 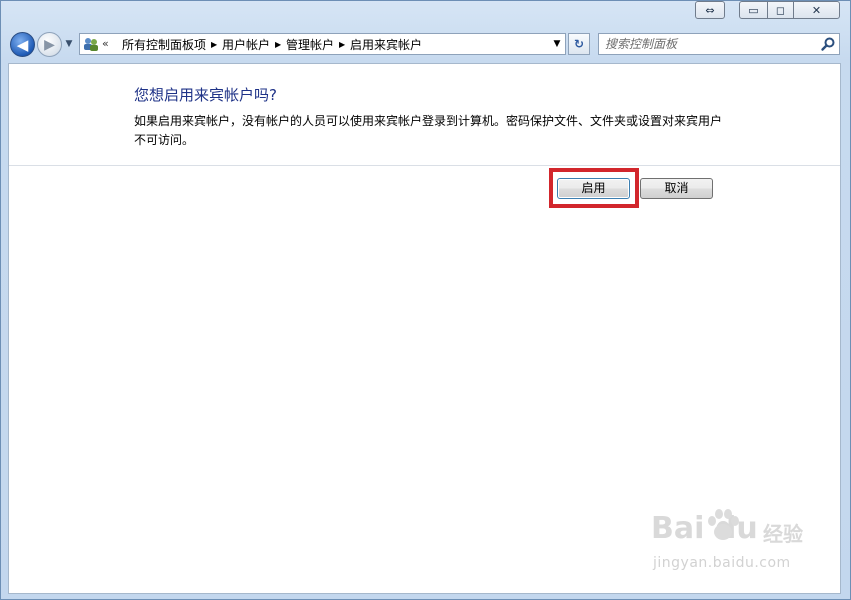 I want to click on search-box, so click(x=719, y=44).